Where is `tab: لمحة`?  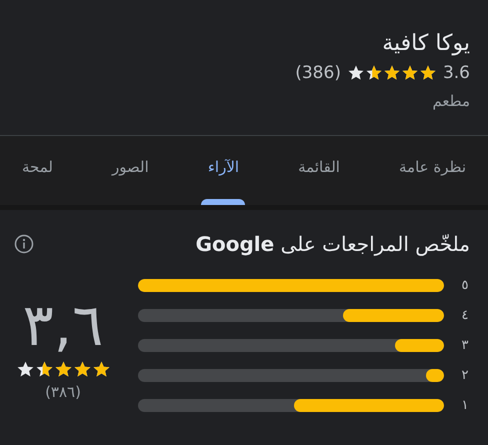 tab: لمحة is located at coordinates (37, 170).